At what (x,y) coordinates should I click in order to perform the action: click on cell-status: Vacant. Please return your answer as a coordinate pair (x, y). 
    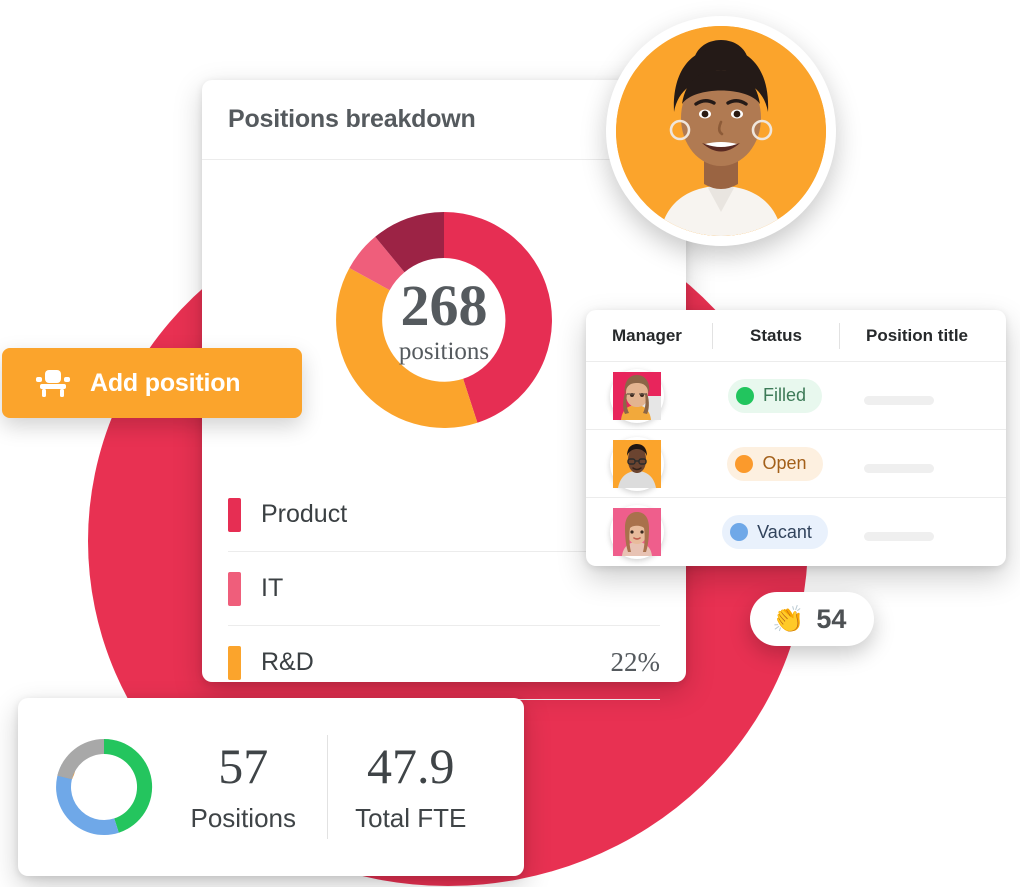
    Looking at the image, I should click on (775, 532).